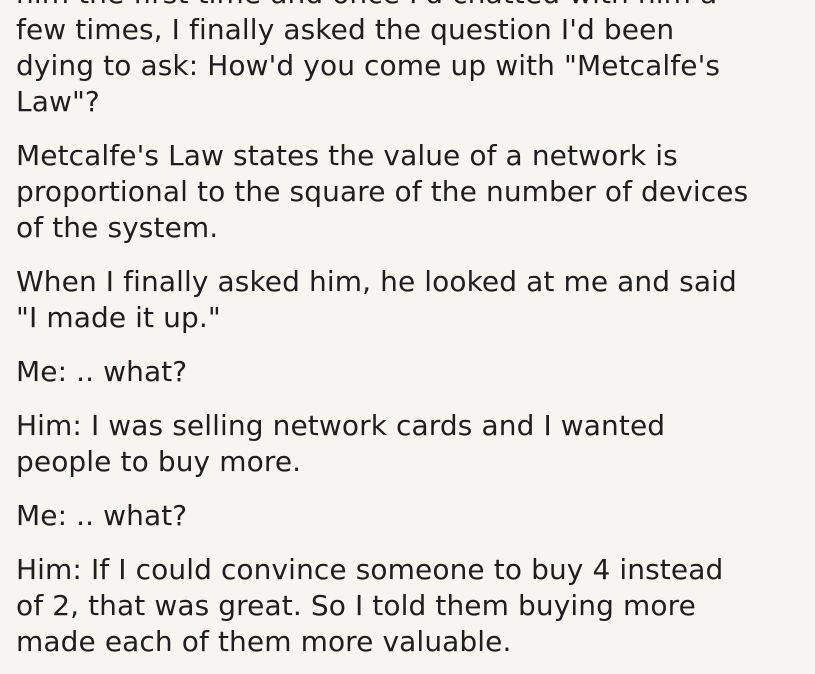 The height and width of the screenshot is (674, 815). Describe the element at coordinates (58, 101) in the screenshot. I see `text-line: Law"?` at that location.